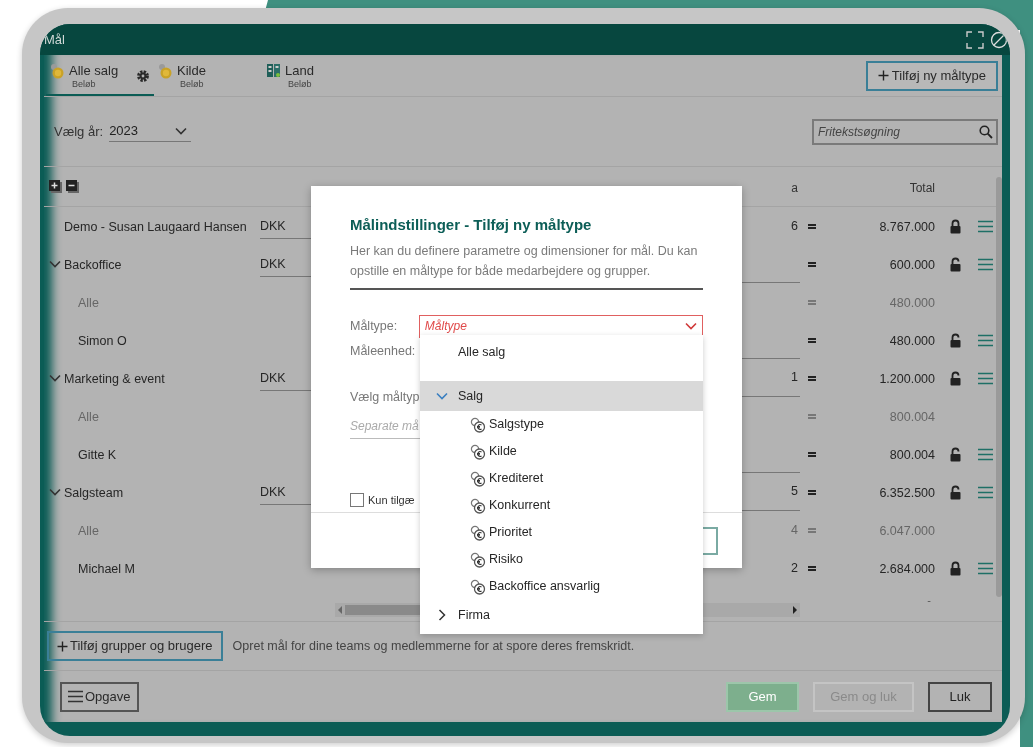 This screenshot has height=747, width=1033. Describe the element at coordinates (383, 351) in the screenshot. I see `field-label: Måleenhed:` at that location.